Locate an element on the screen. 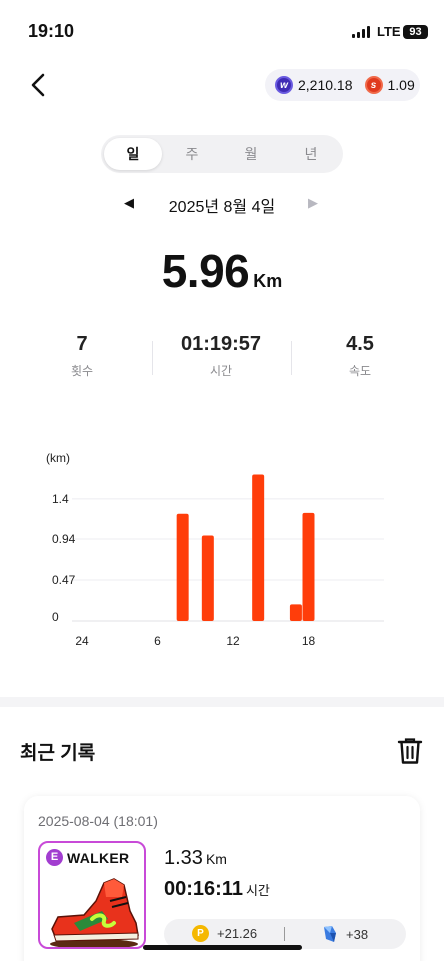  date-label: 2025년 8월 4일 is located at coordinates (222, 207).